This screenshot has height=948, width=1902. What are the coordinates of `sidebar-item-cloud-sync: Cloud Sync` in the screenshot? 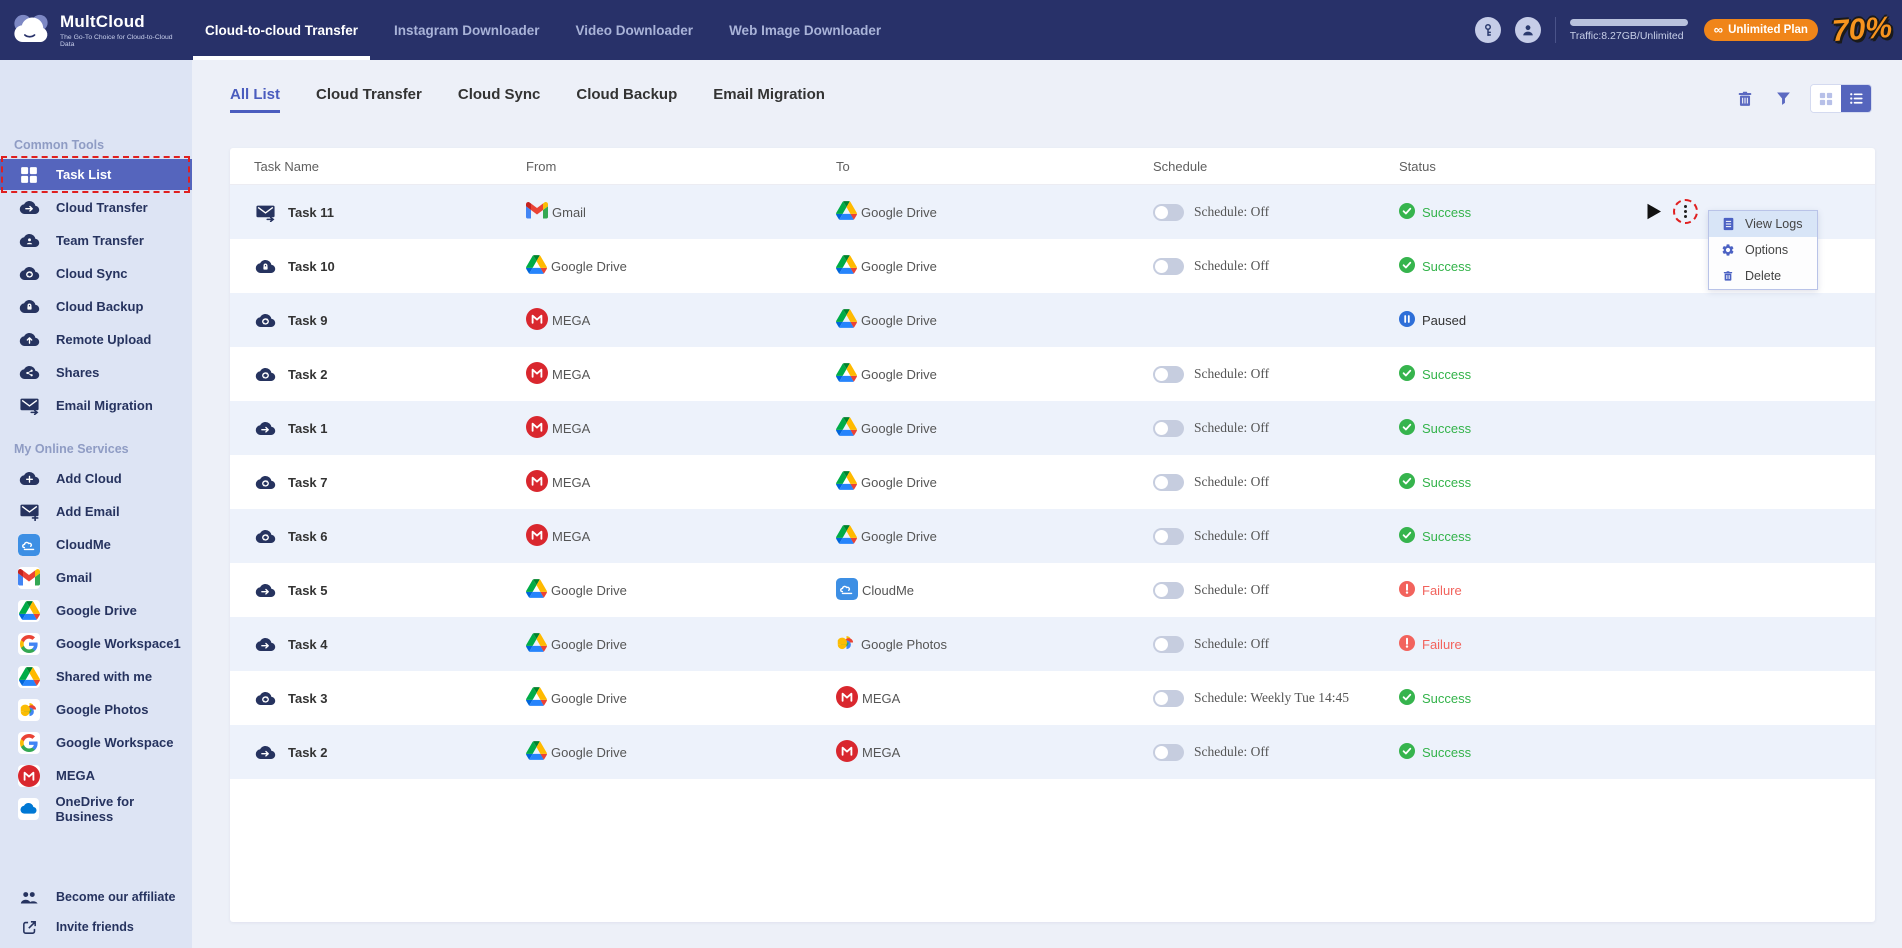 It's located at (96, 273).